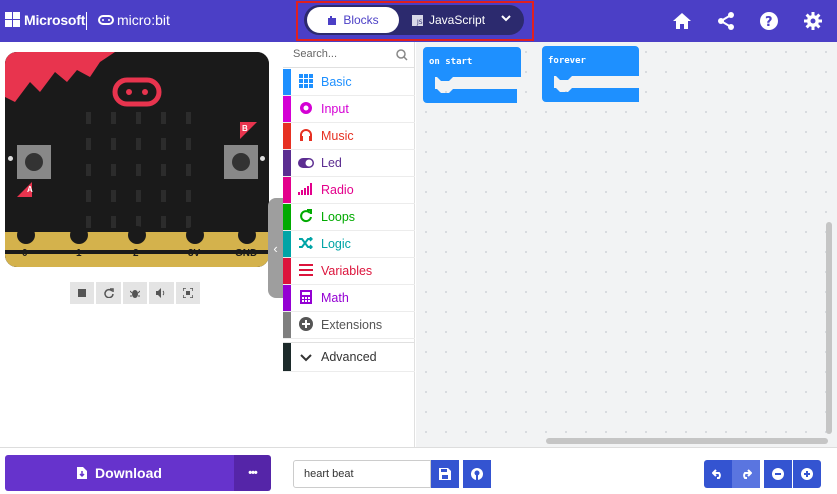 The height and width of the screenshot is (494, 837). I want to click on pin-2-label: 2, so click(136, 253).